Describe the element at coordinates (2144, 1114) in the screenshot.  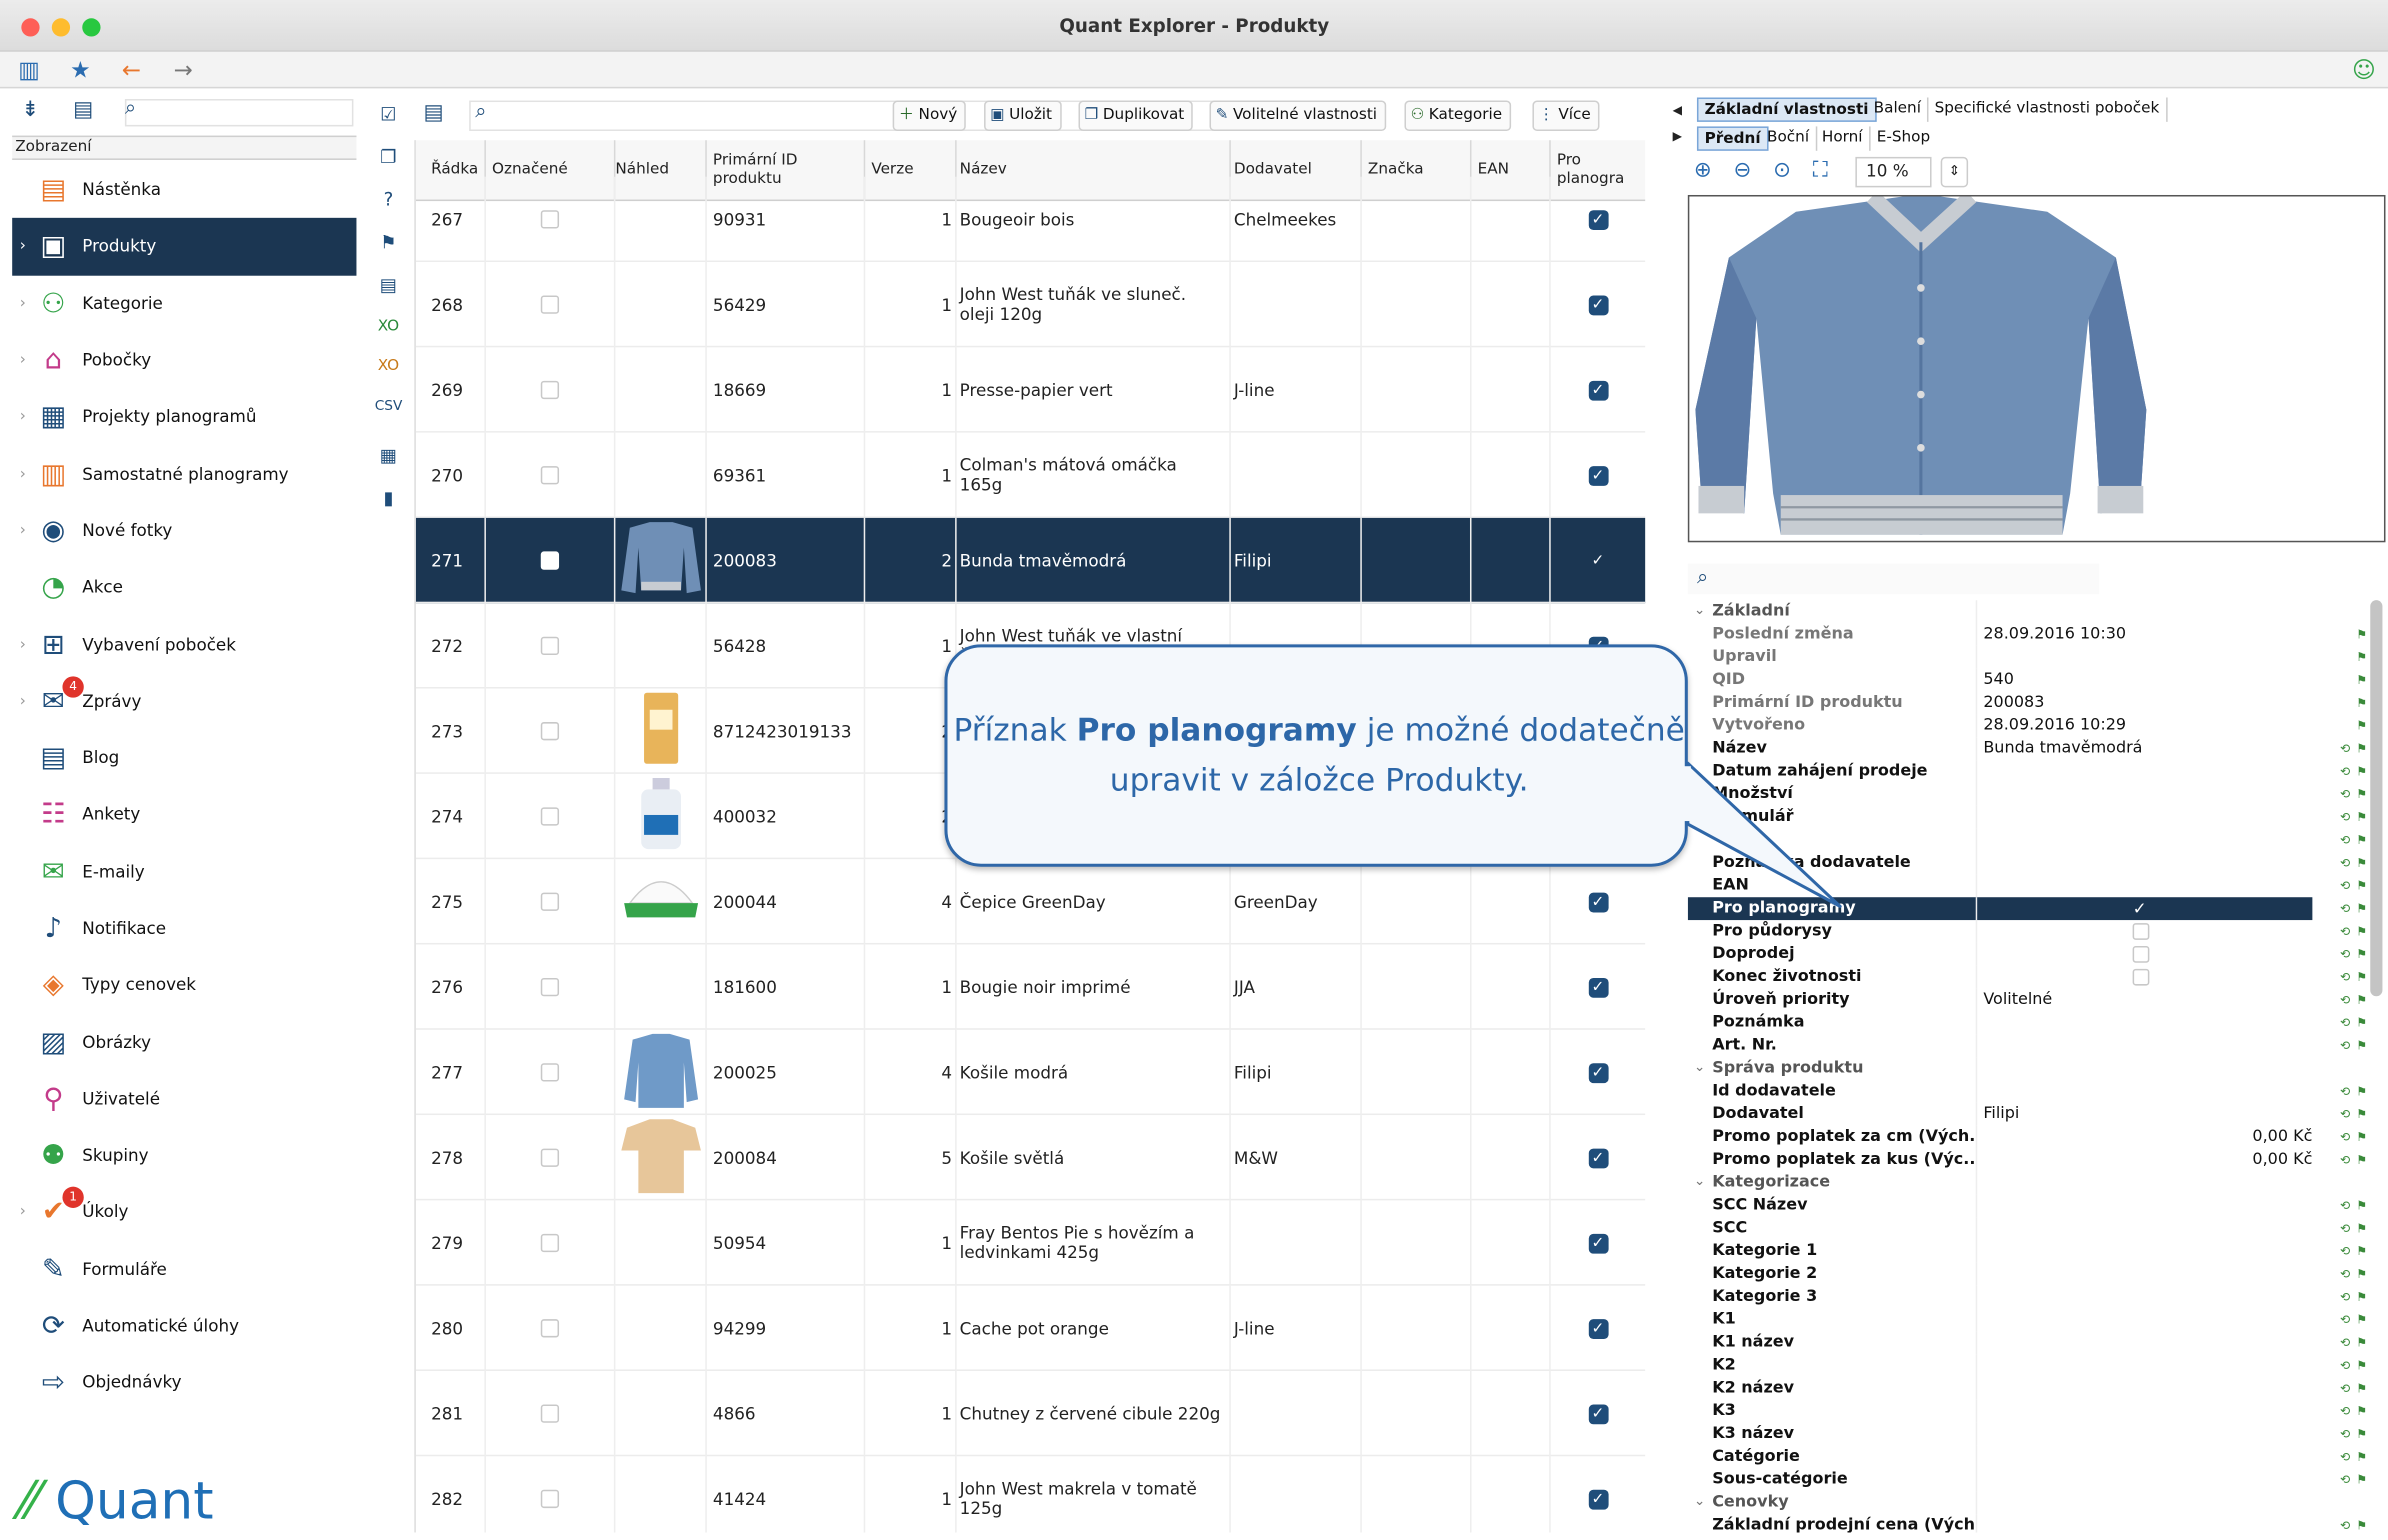
I see `property-value: Filipi` at that location.